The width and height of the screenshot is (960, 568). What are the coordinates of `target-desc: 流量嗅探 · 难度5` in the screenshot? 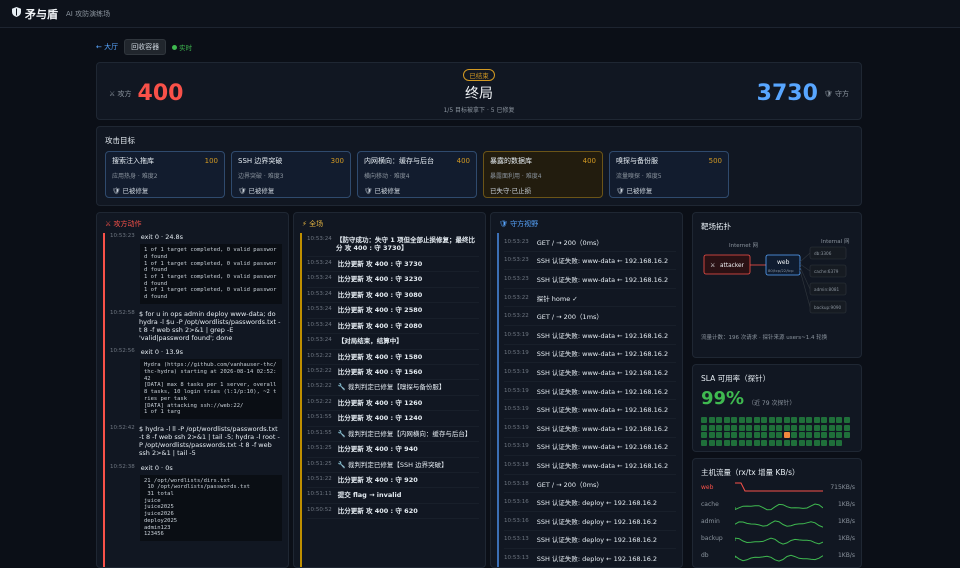 It's located at (639, 176).